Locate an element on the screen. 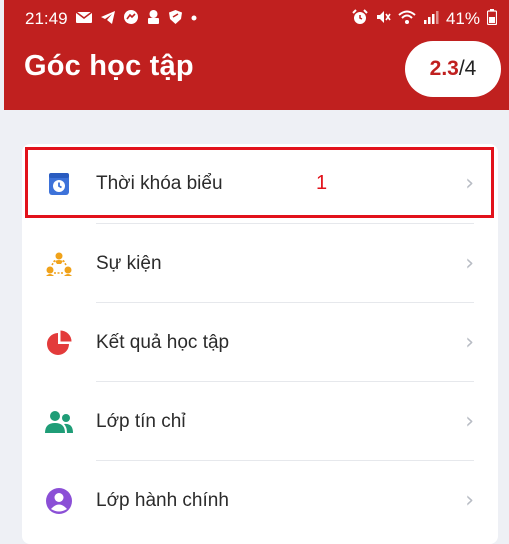  menu-label: Lớp hành chính is located at coordinates (162, 500).